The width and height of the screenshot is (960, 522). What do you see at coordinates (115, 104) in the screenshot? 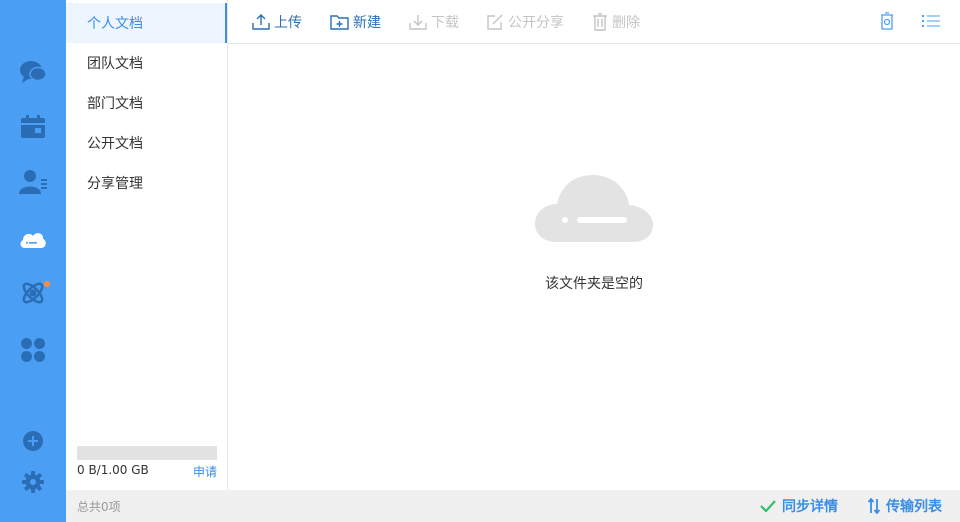
I see `nav-item-label: 部门文档` at bounding box center [115, 104].